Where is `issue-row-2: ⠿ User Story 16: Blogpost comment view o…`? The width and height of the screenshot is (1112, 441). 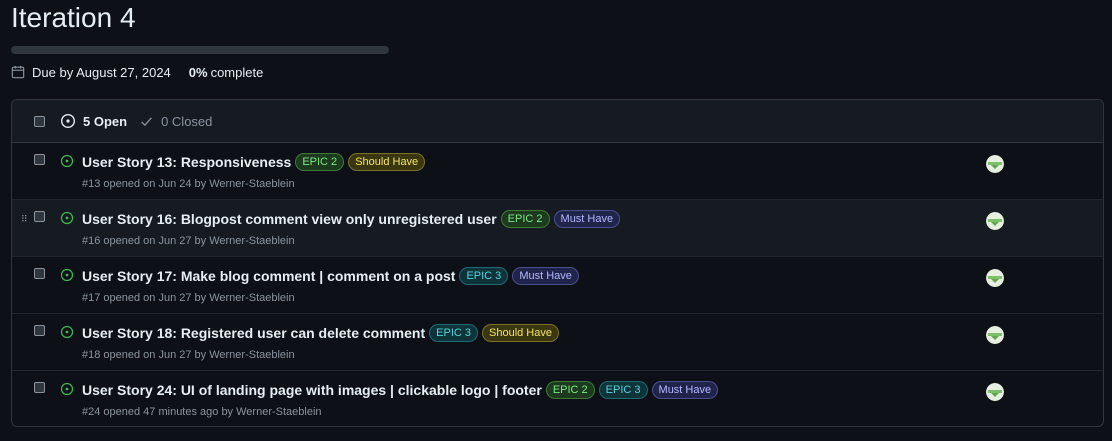
issue-row-2: ⠿ User Story 16: Blogpost comment view o… is located at coordinates (557, 228).